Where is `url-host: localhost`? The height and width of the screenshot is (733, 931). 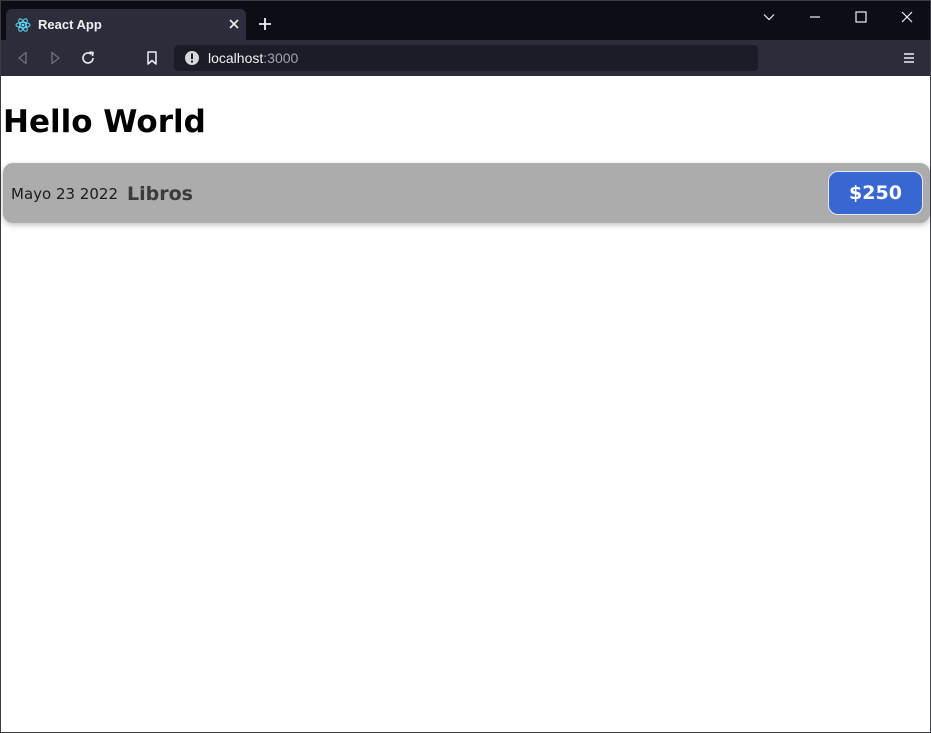 url-host: localhost is located at coordinates (236, 58).